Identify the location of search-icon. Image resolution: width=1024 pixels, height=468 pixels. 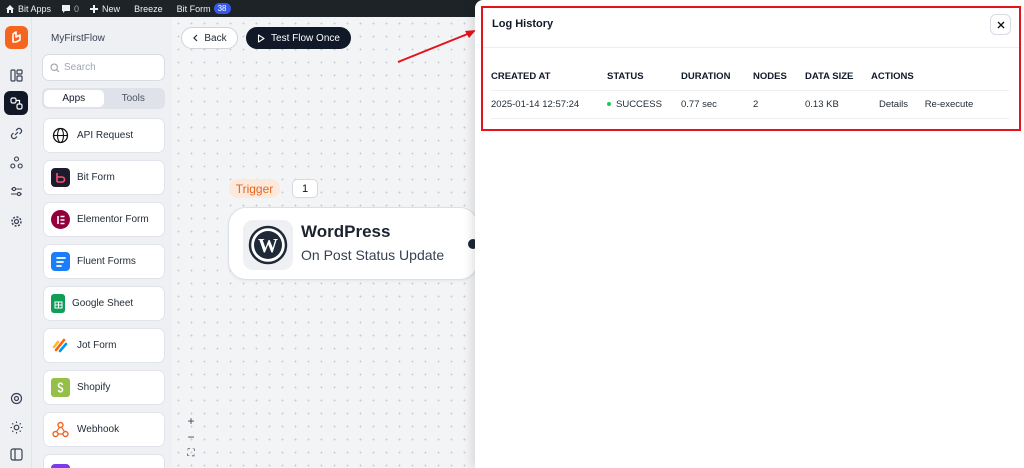
(55, 67).